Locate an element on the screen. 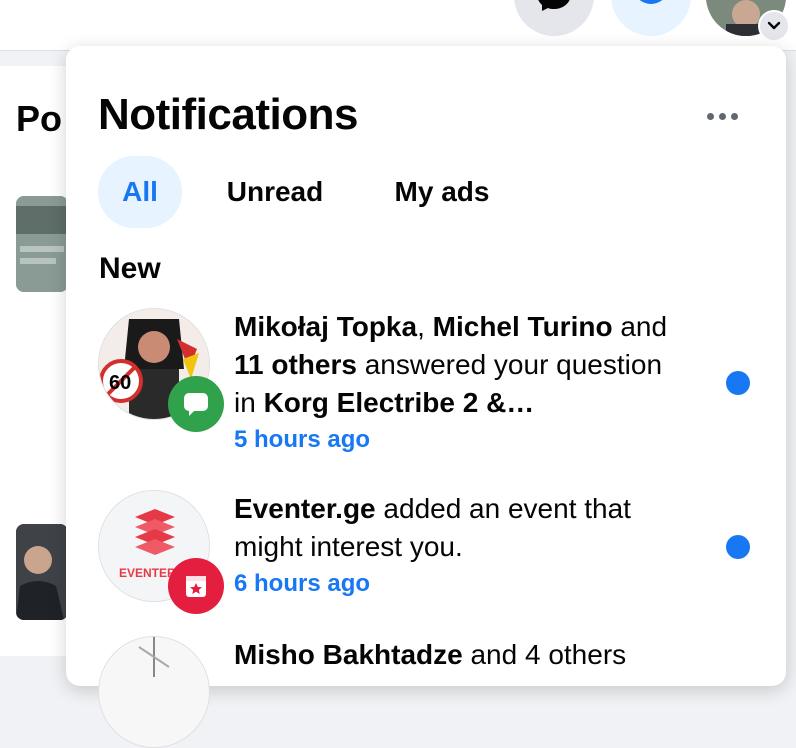  actor-name: Mikołaj Topka is located at coordinates (326, 326).